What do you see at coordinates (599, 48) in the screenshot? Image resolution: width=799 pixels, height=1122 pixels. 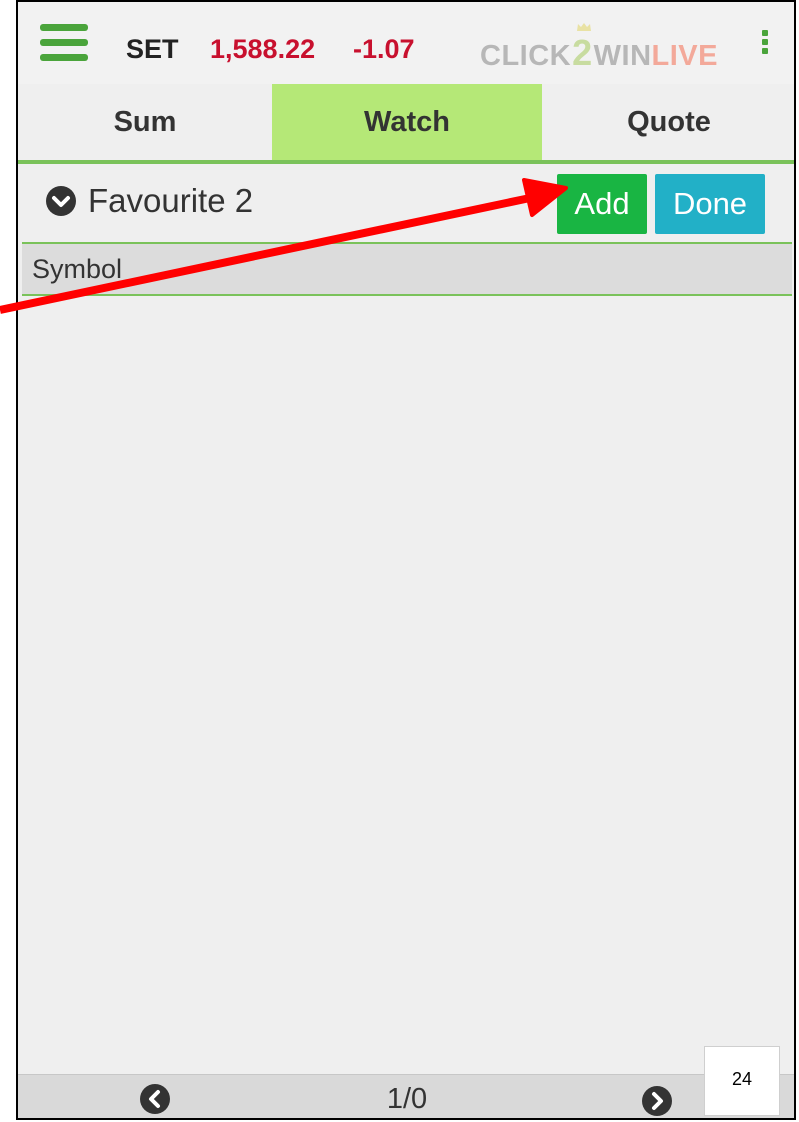 I see `click2win-logo: CLICK 2WINLIVE` at bounding box center [599, 48].